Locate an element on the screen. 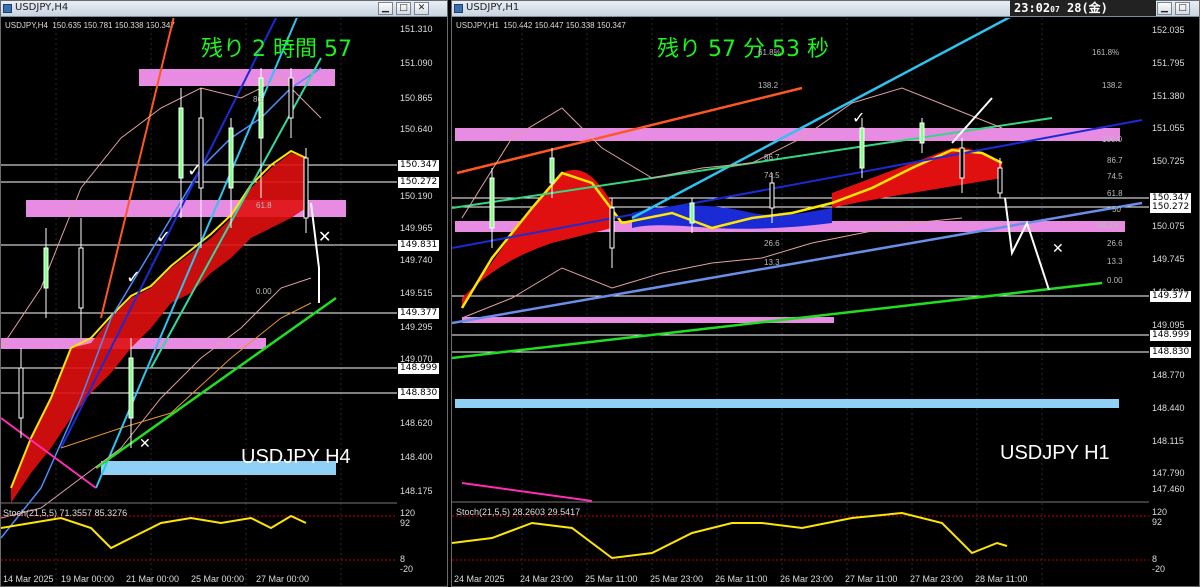  price-label: 149.831 is located at coordinates (419, 245).